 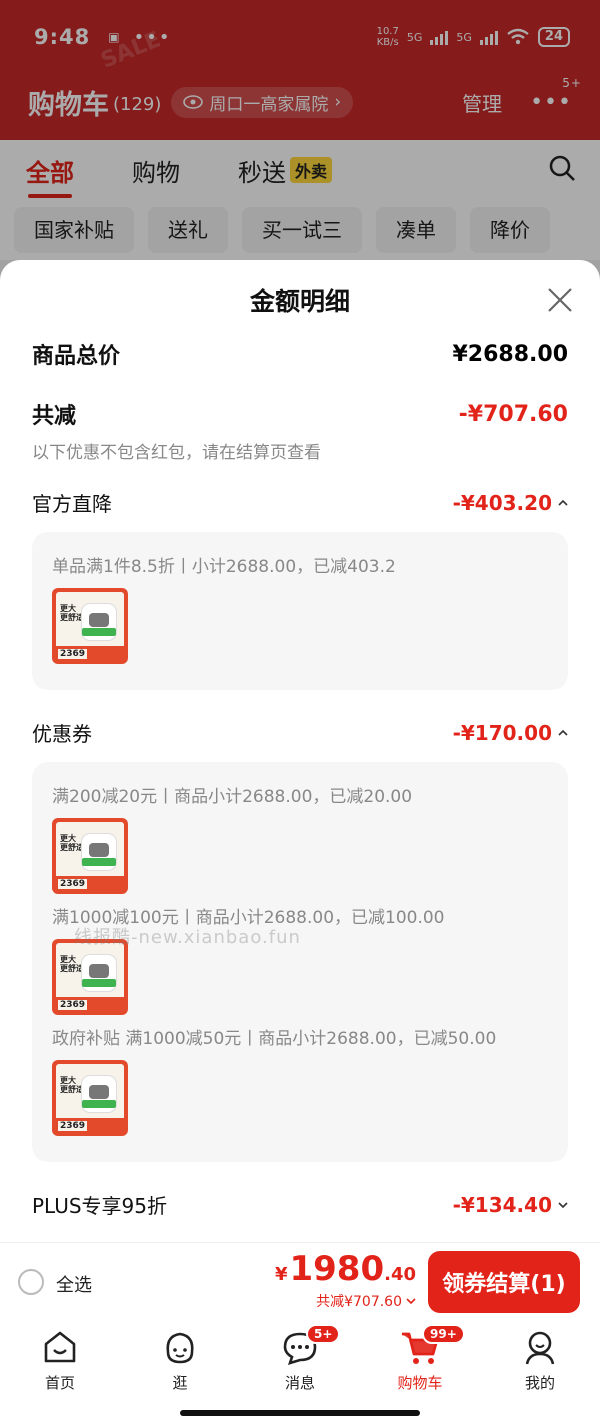 What do you see at coordinates (323, 1334) in the screenshot?
I see `messages-badge: 5+` at bounding box center [323, 1334].